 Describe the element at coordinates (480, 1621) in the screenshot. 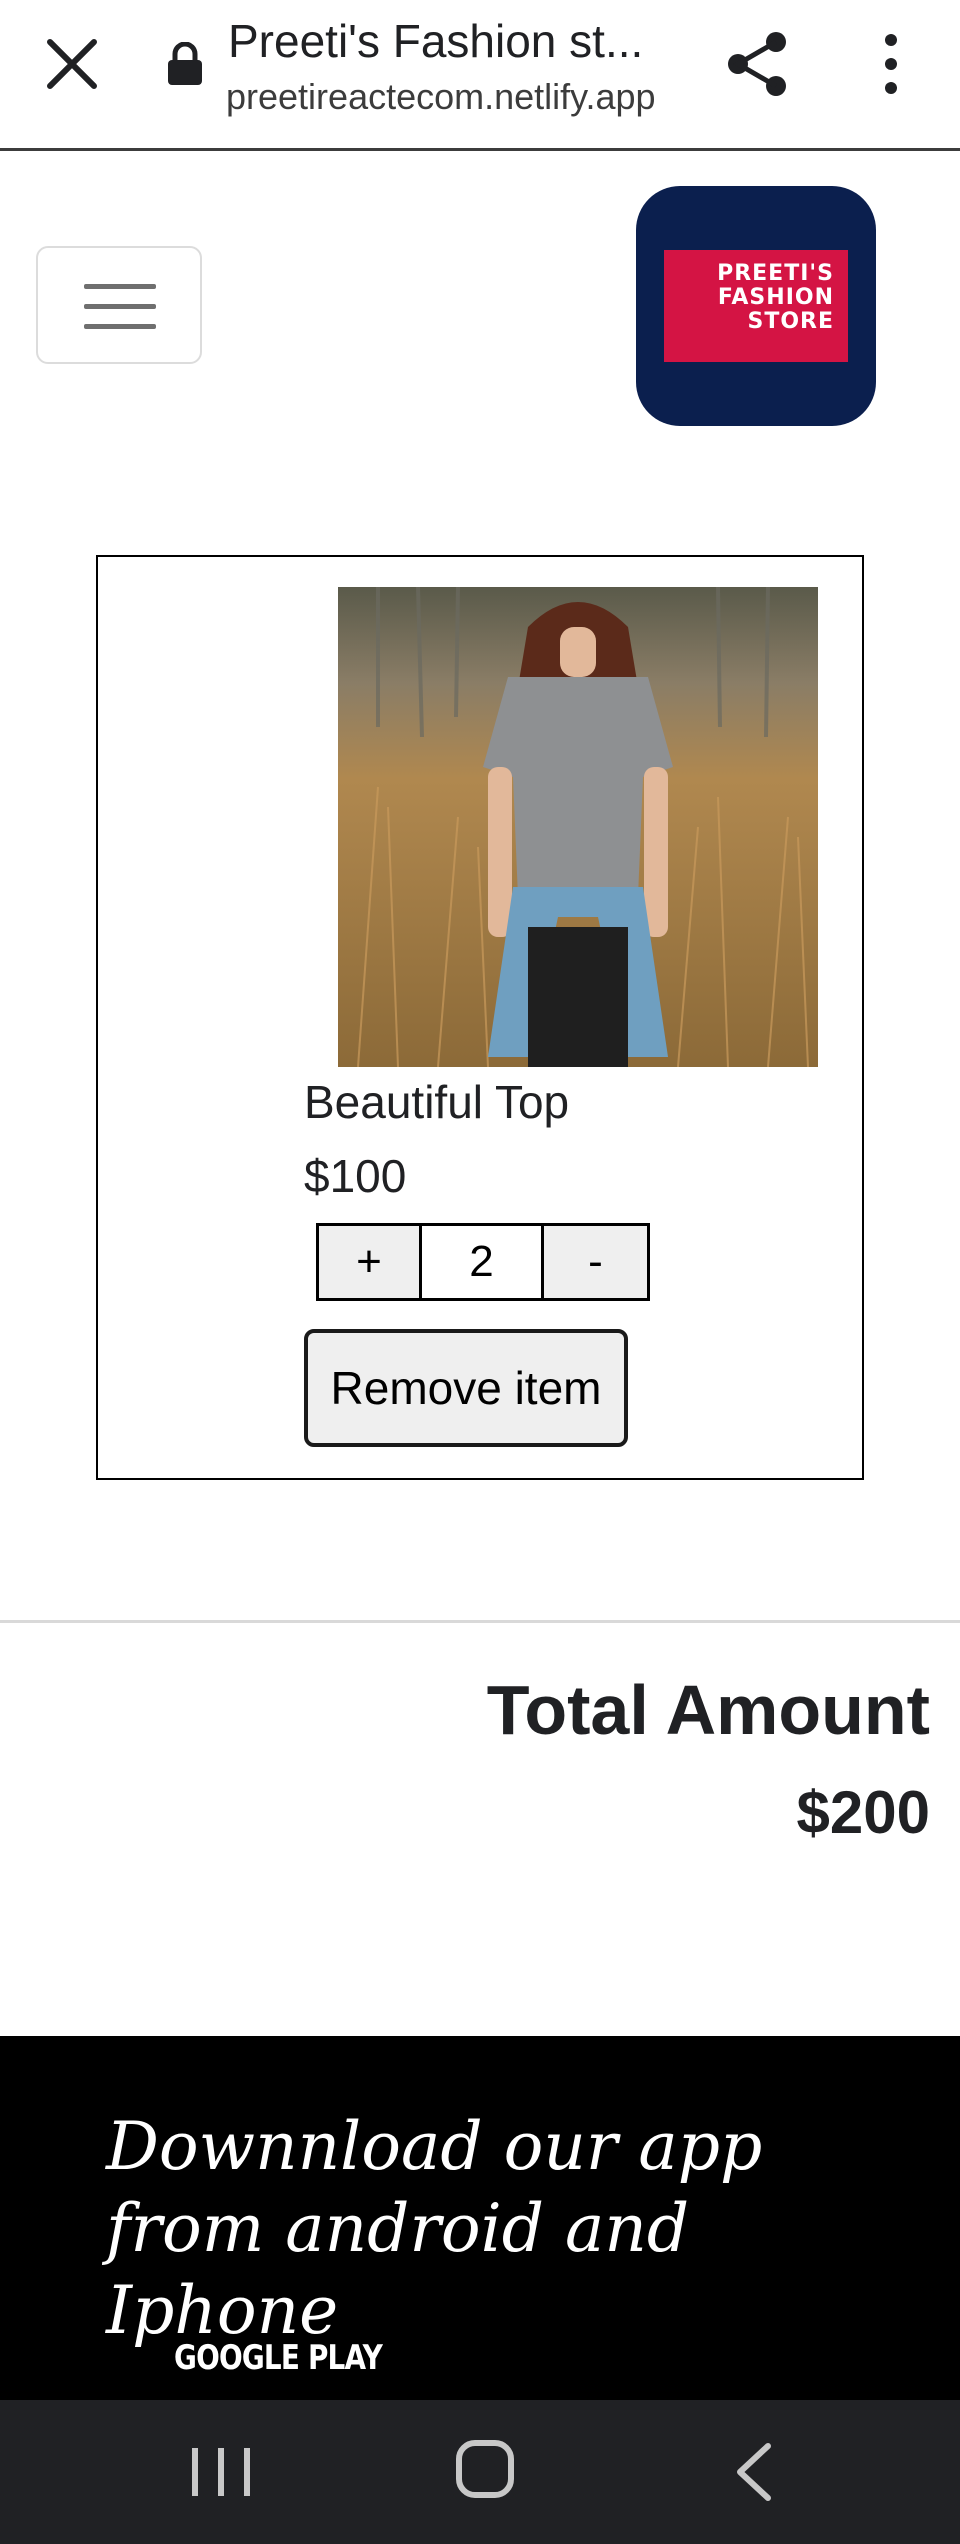

I see `divider` at that location.